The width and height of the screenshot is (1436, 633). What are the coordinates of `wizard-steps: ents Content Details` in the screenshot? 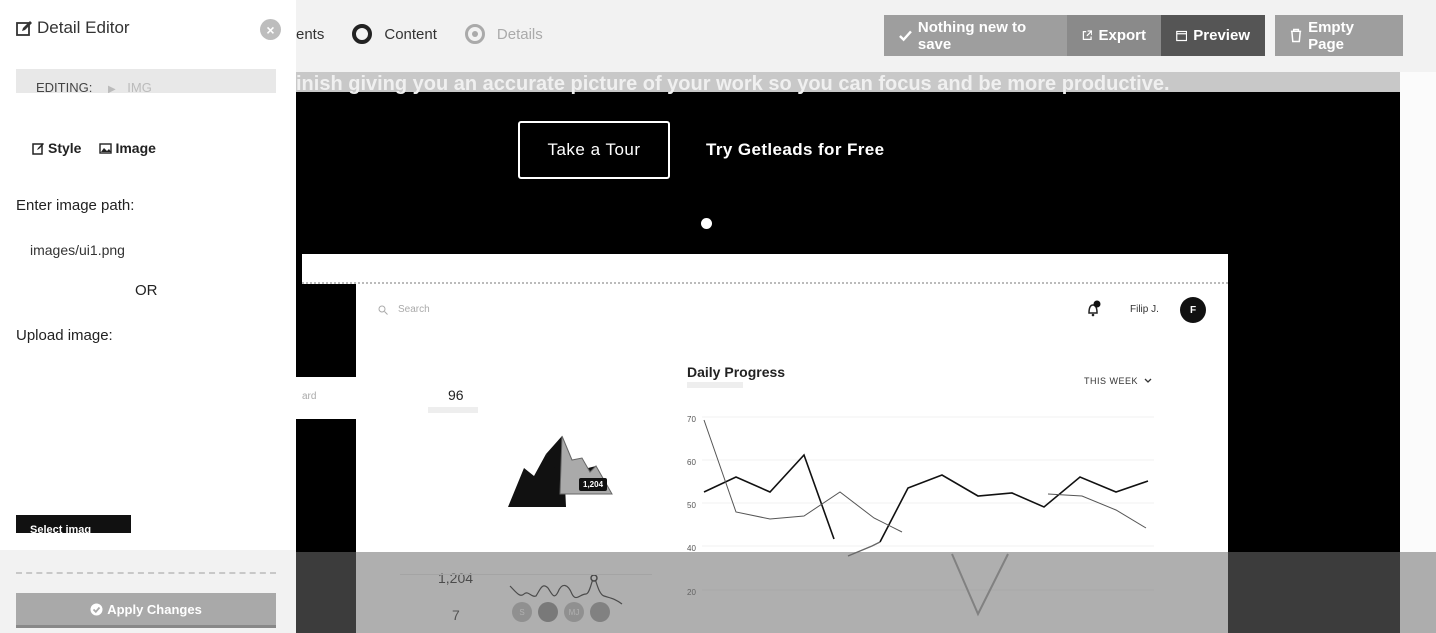 It's located at (433, 34).